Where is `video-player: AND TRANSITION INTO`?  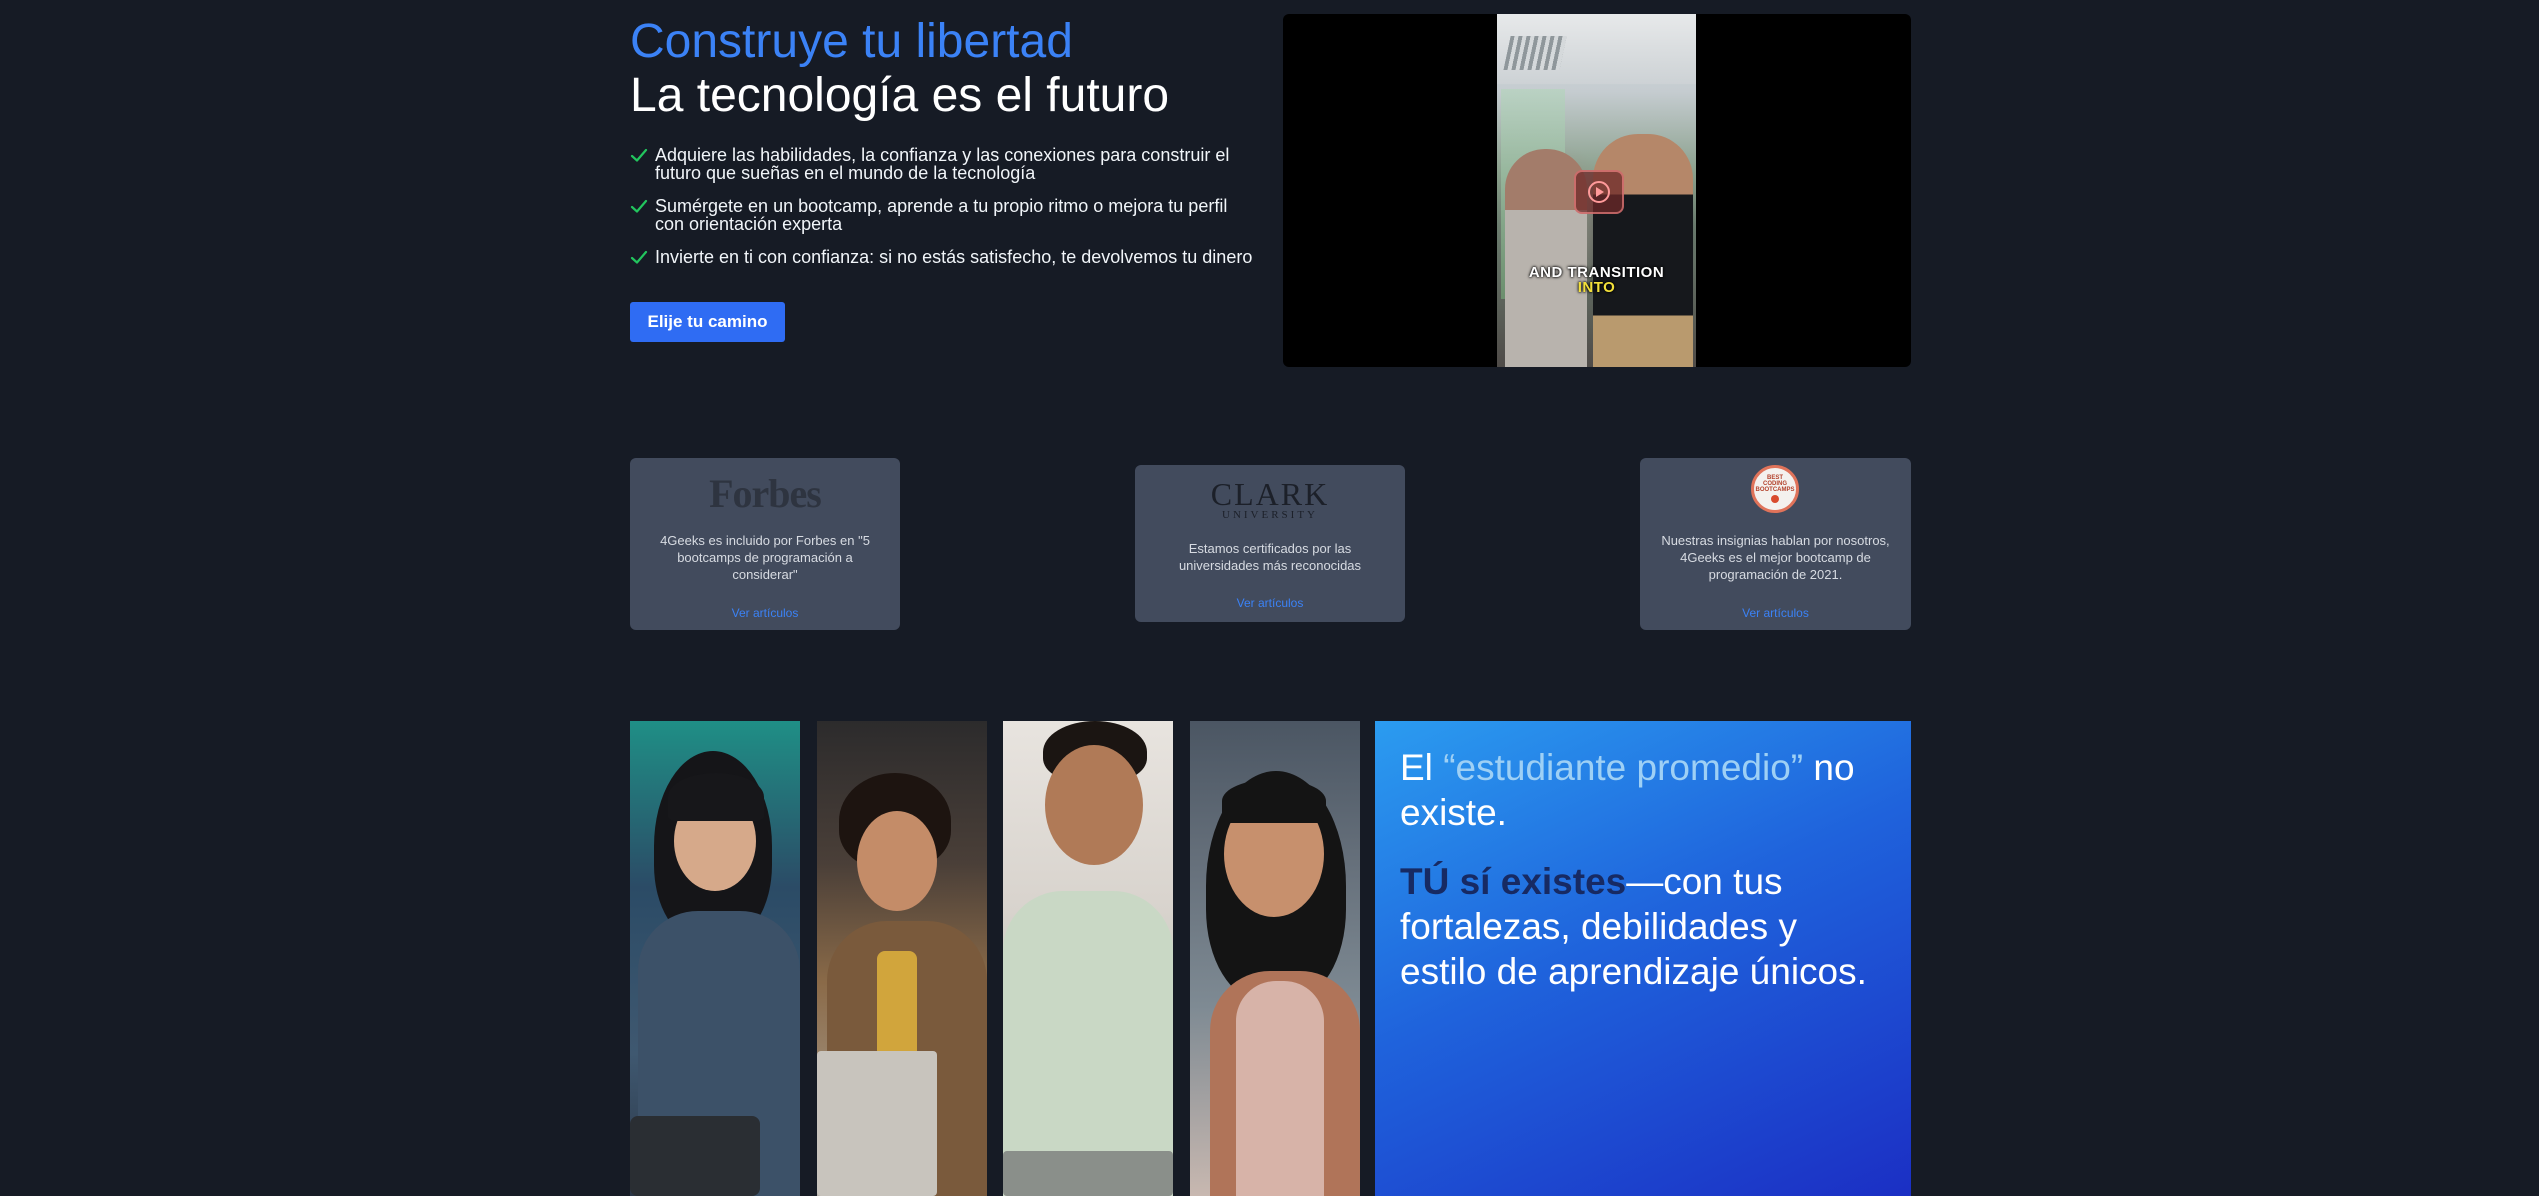
video-player: AND TRANSITION INTO is located at coordinates (1597, 190).